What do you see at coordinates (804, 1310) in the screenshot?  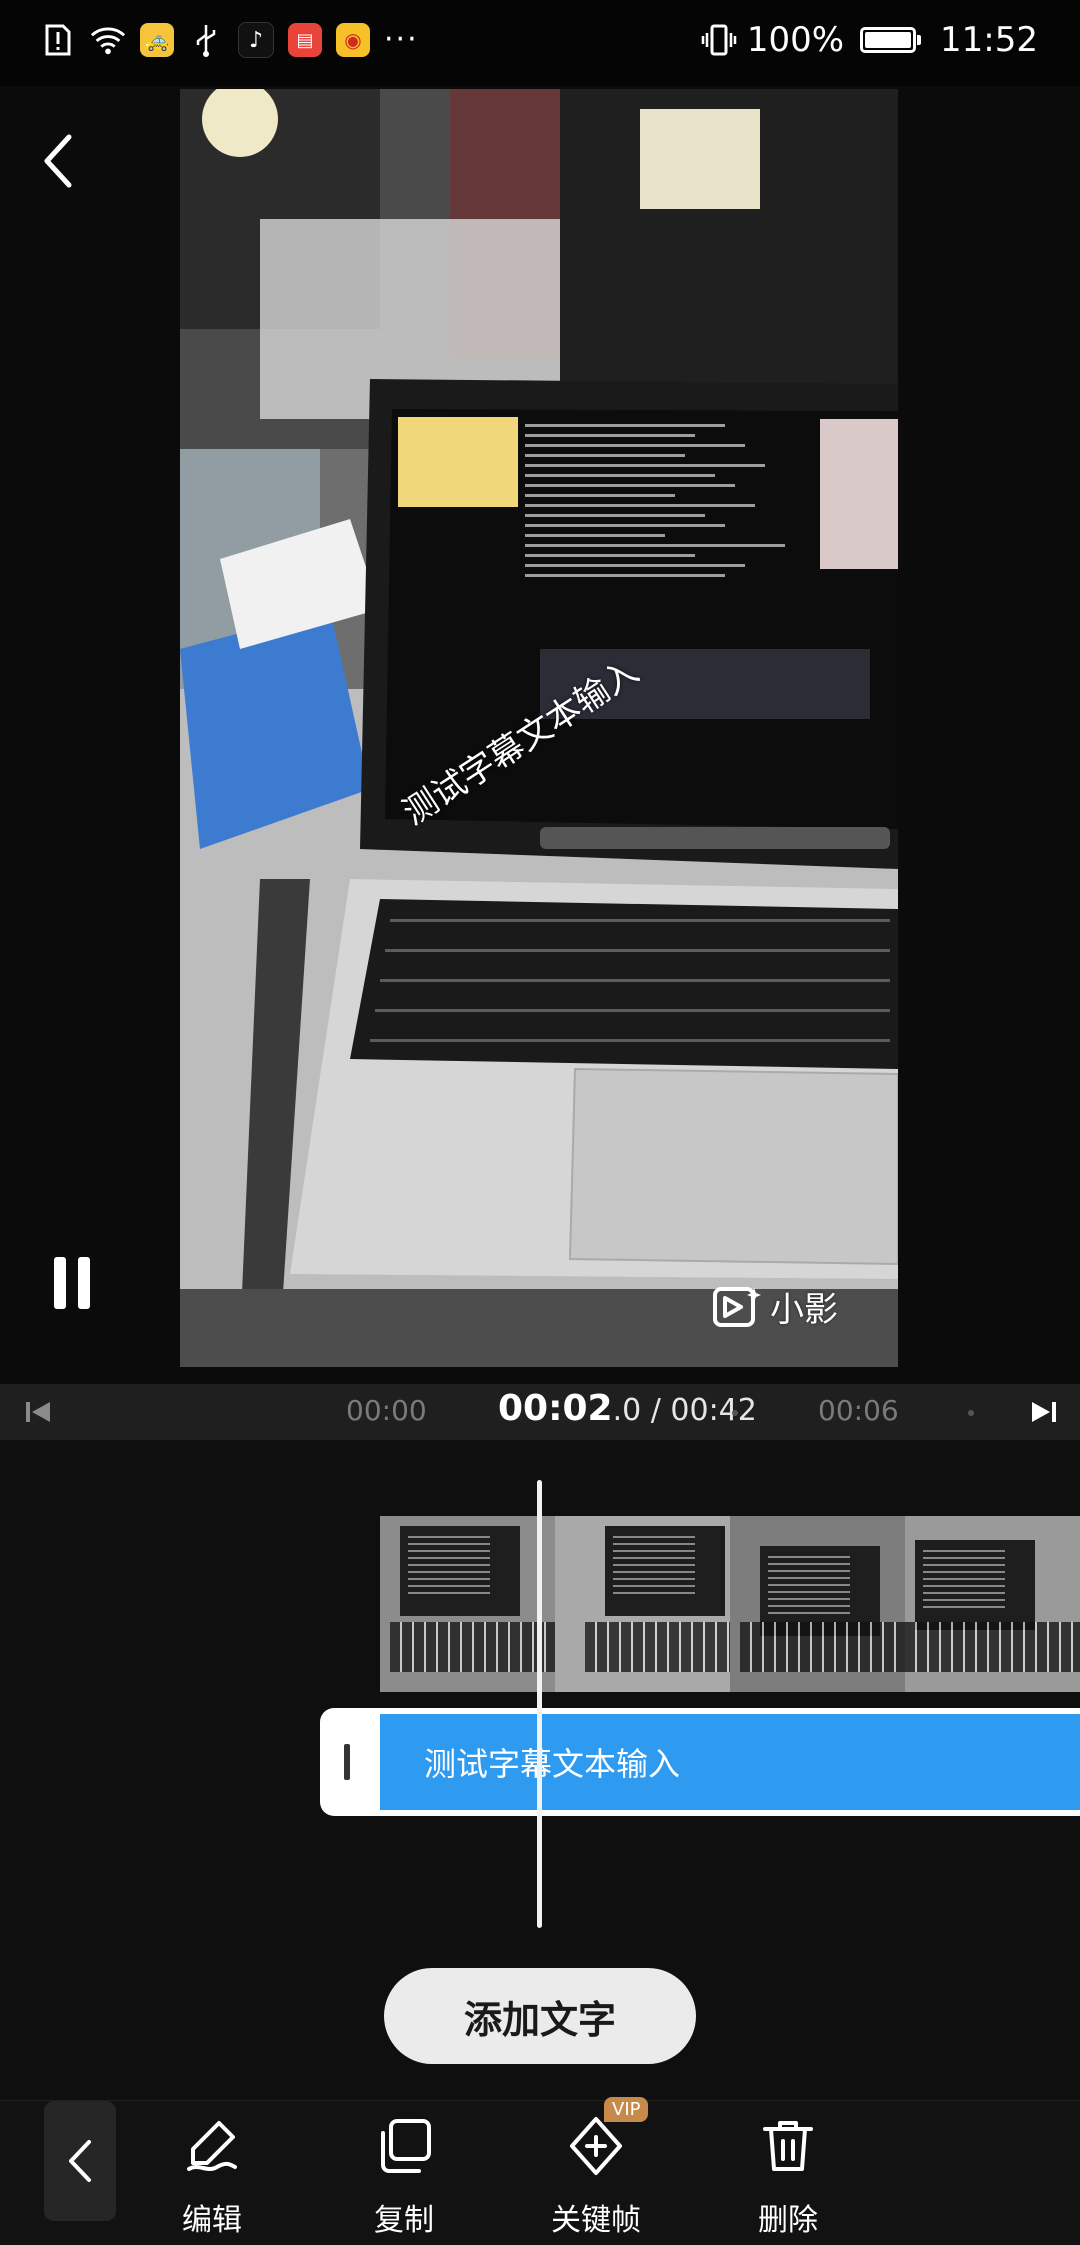 I see `watermark-text: 小影` at bounding box center [804, 1310].